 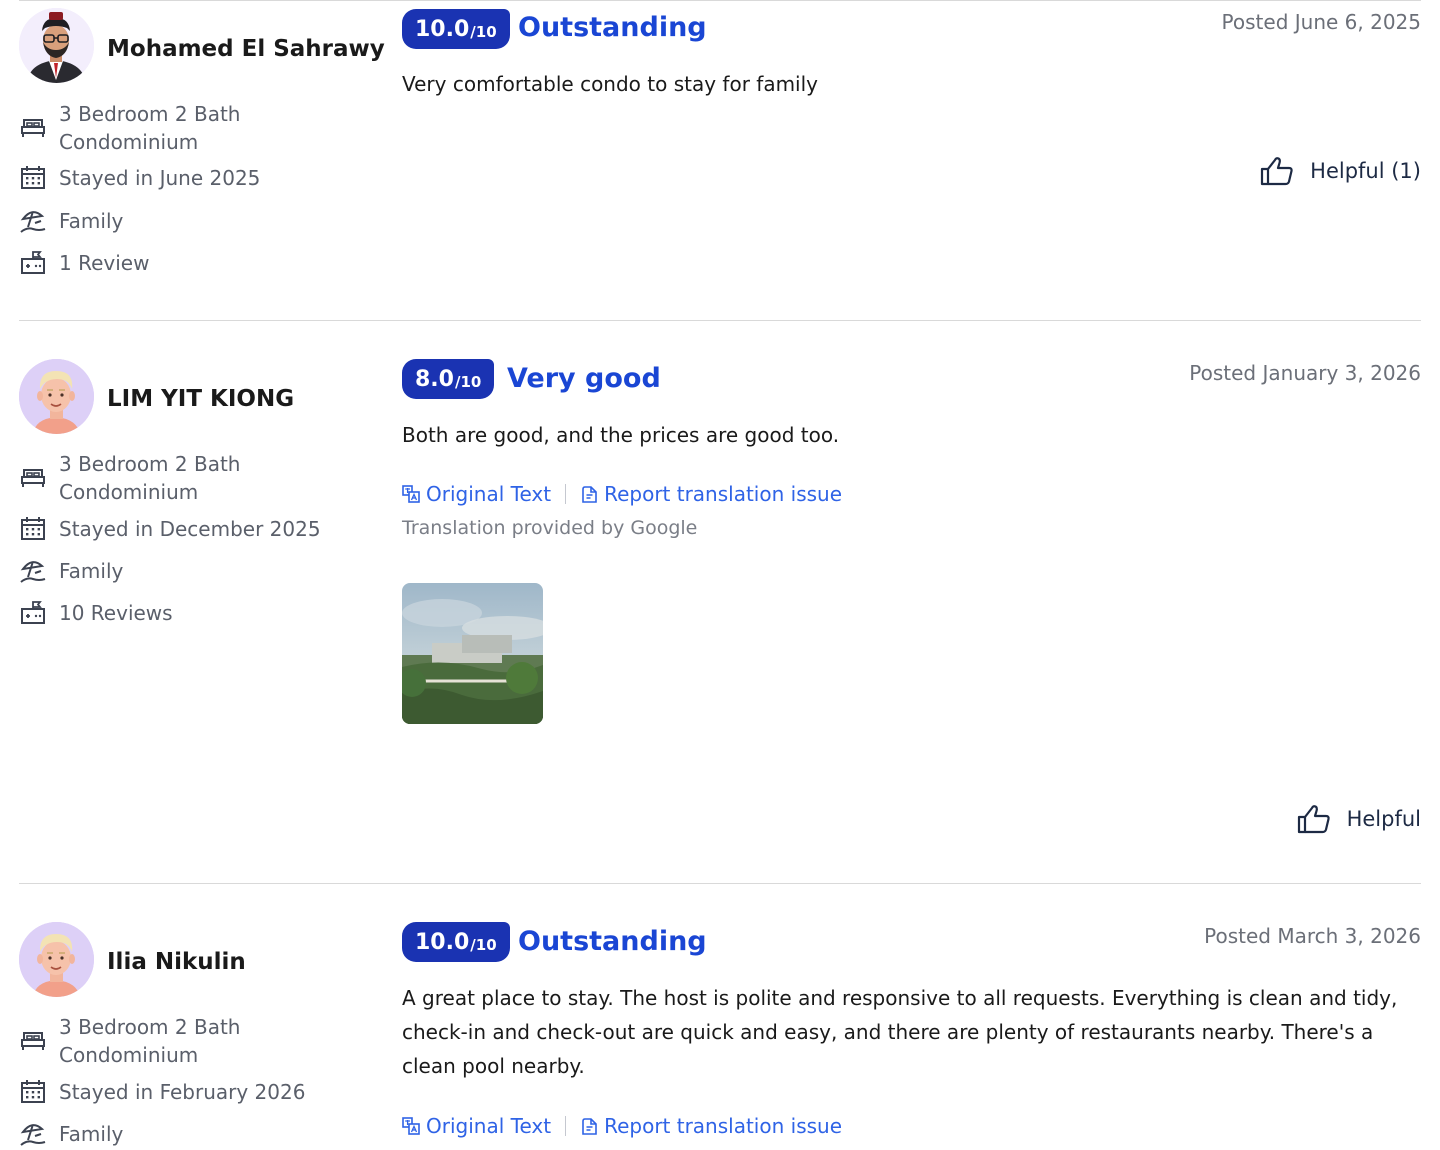 What do you see at coordinates (550, 528) in the screenshot?
I see `translation-note: Translation provided by Google` at bounding box center [550, 528].